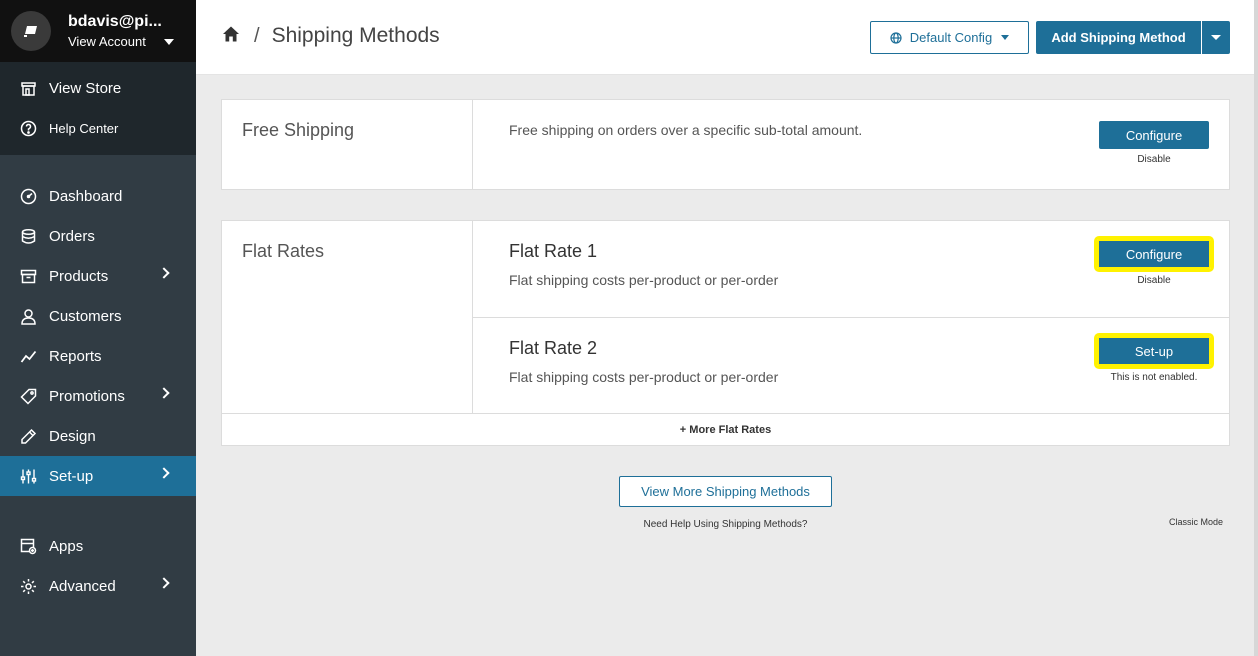 Image resolution: width=1258 pixels, height=656 pixels. What do you see at coordinates (75, 356) in the screenshot?
I see `sidebar-item-label: Reports` at bounding box center [75, 356].